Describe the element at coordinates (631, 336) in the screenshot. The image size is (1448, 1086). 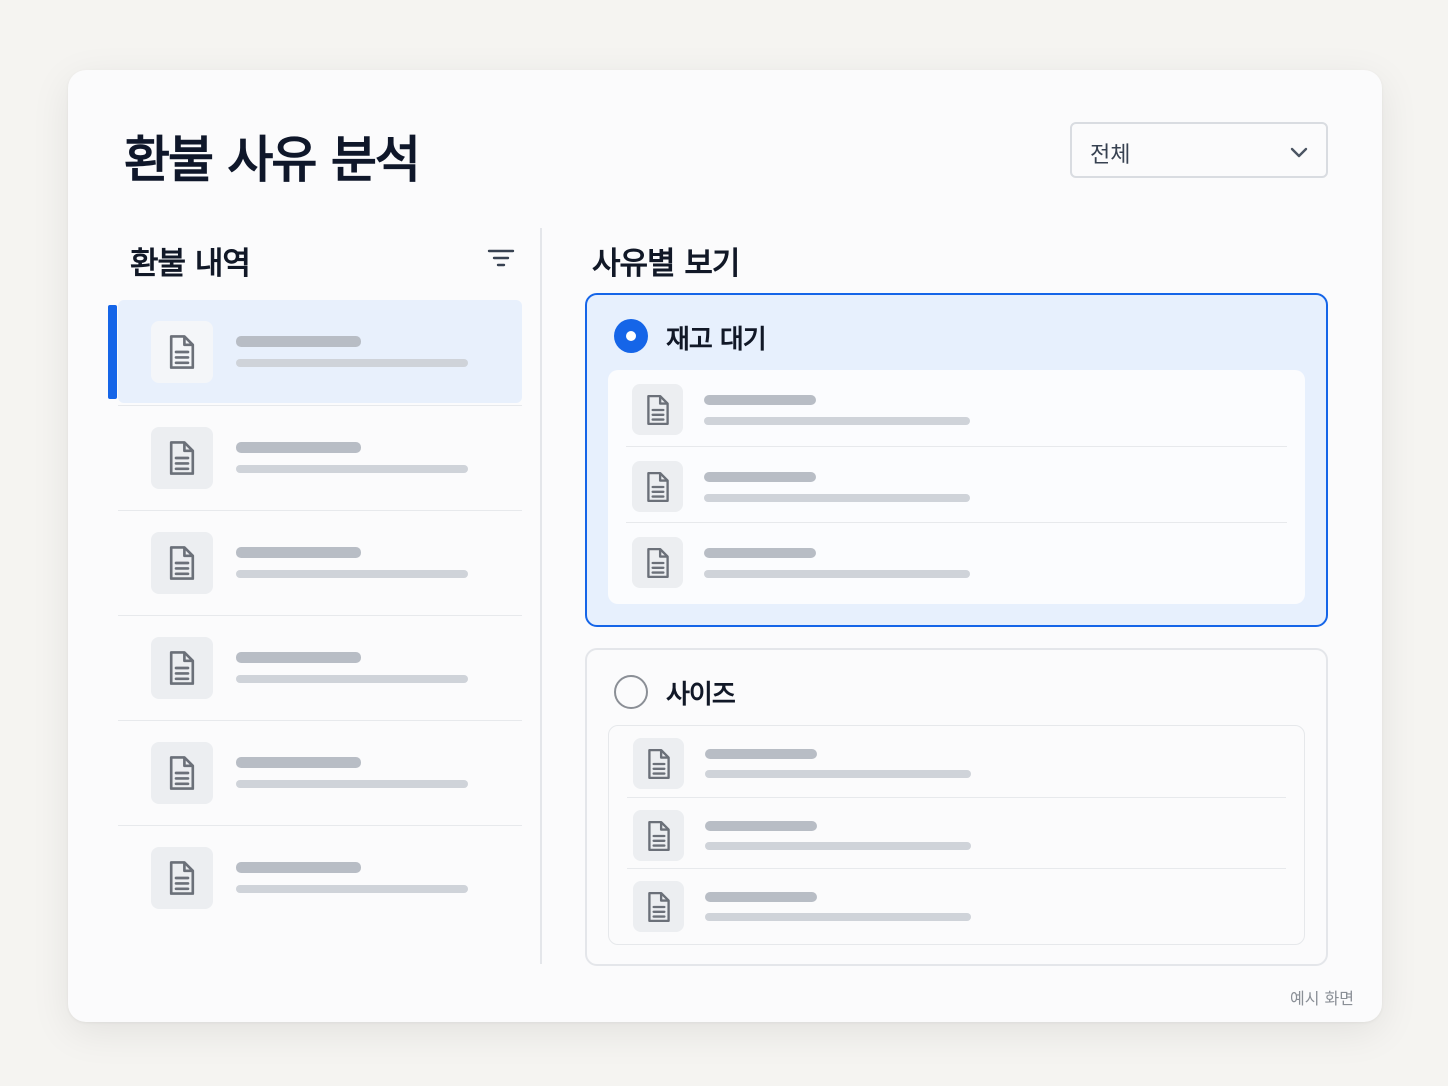
I see `radio-selected` at that location.